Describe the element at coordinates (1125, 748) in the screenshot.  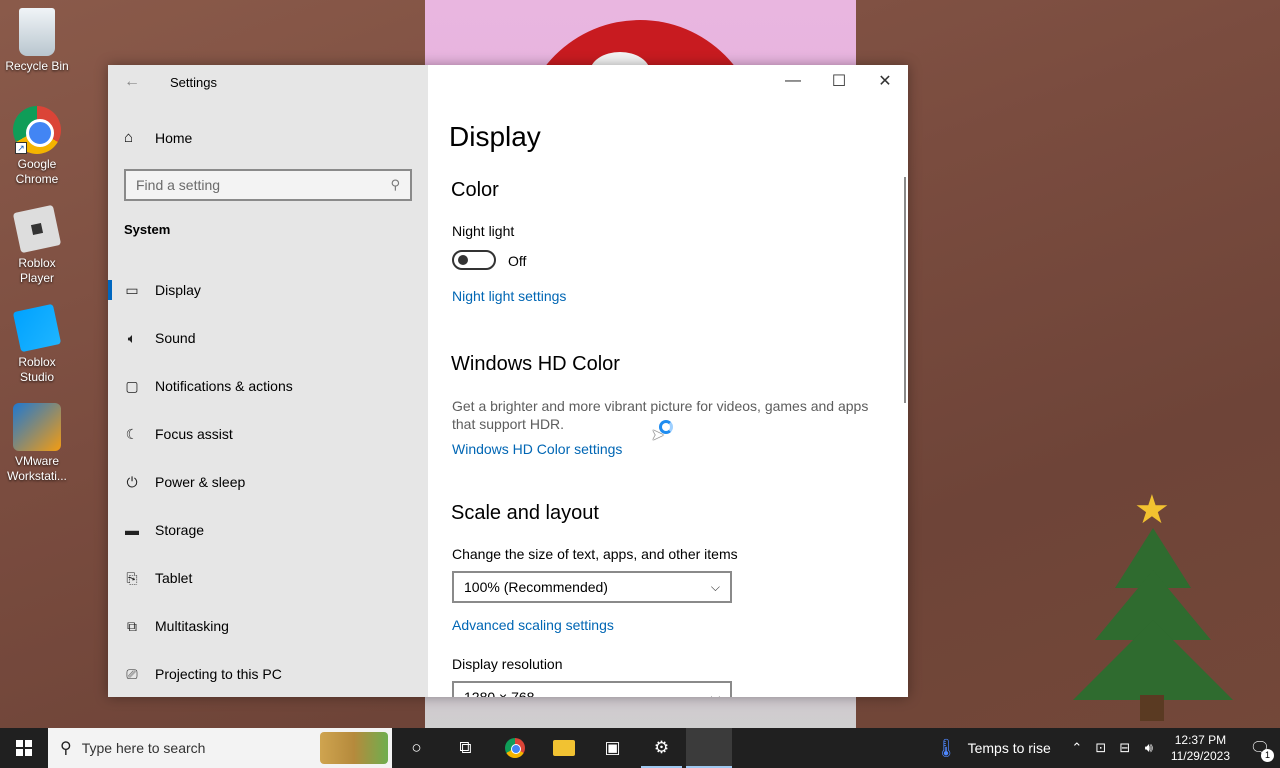
I see `network-icon: ⊟` at that location.